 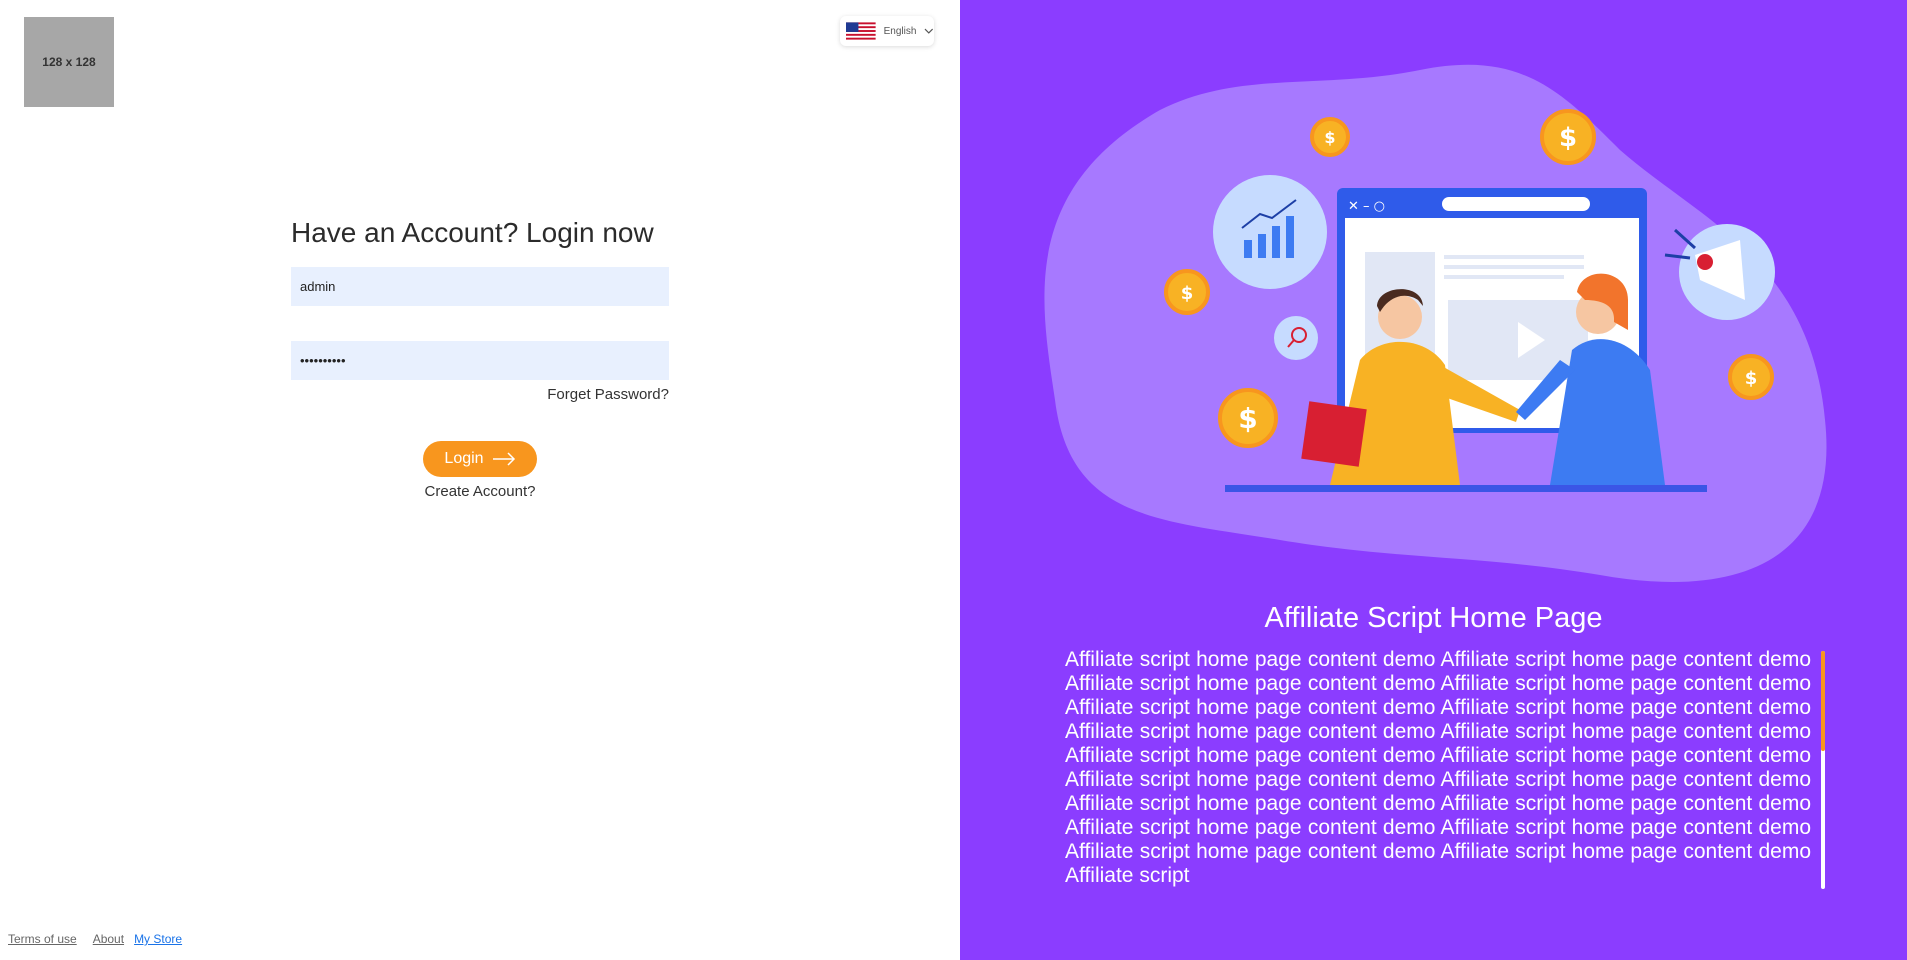 I want to click on page-title: Have an Account? Login now, so click(x=472, y=232).